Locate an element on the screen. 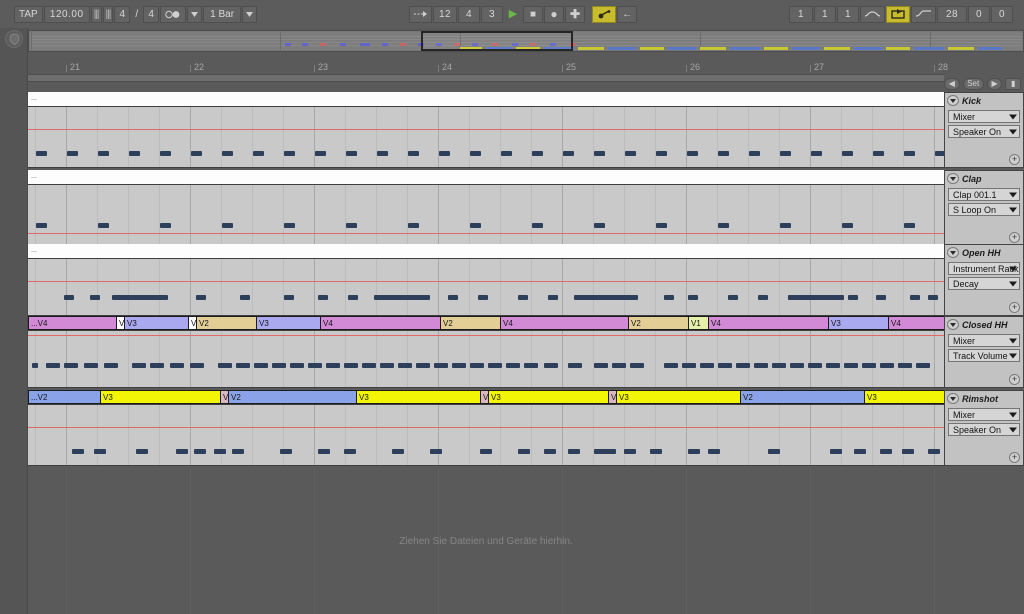 The height and width of the screenshot is (614, 1024). loop-length-bars: 28 is located at coordinates (952, 14).